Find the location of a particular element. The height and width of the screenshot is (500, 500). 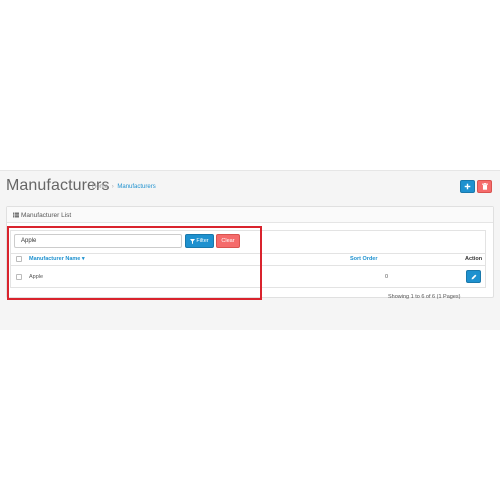

pagination-info: Showing 1 to 6 of 6 (1 Pages) is located at coordinates (424, 297).